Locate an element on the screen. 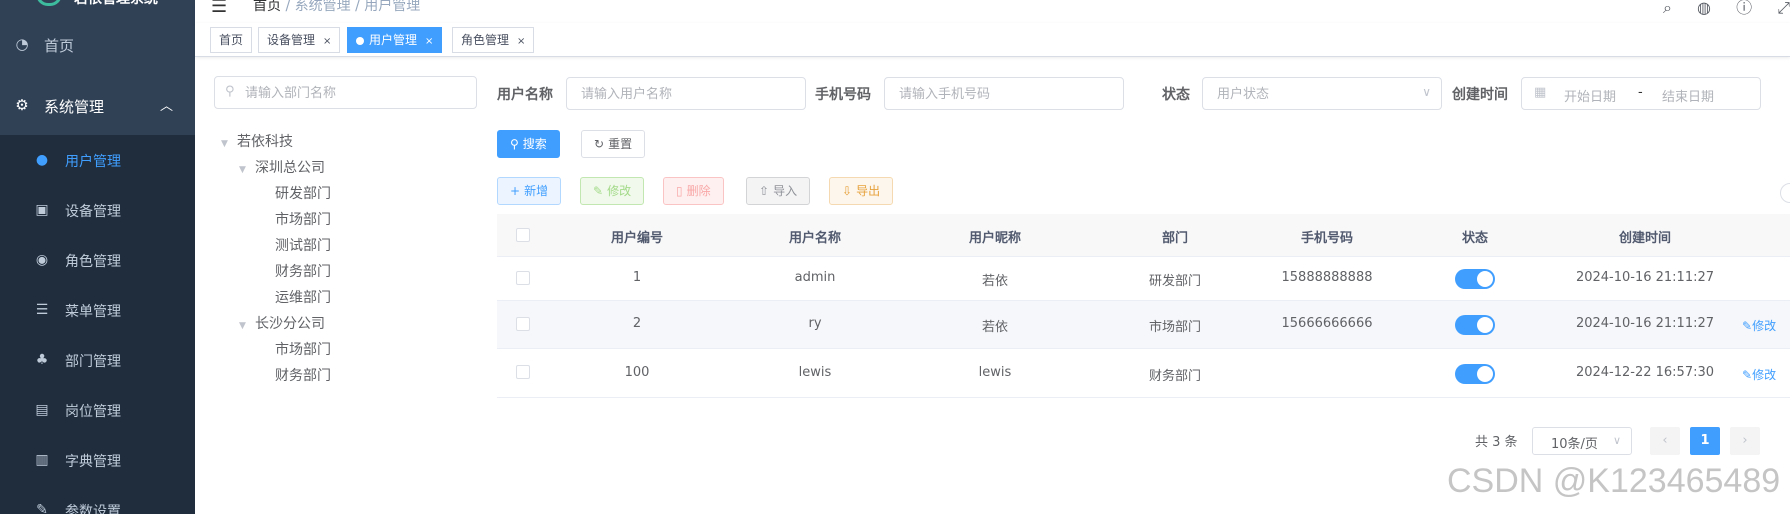 This screenshot has width=1790, height=514. tree-node: ▼ 若依科技 is located at coordinates (257, 142).